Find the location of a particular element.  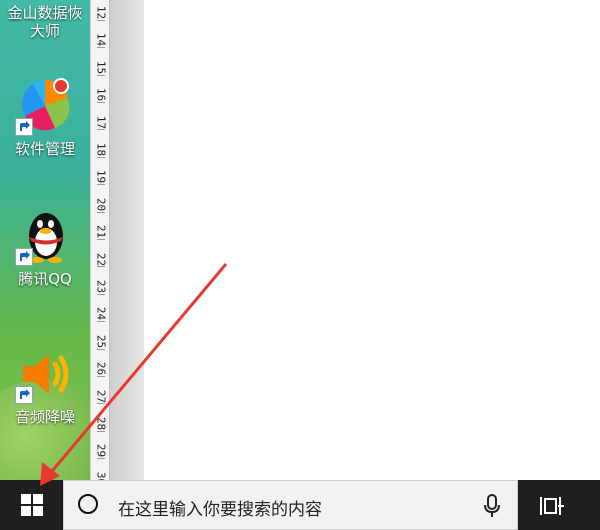

desktop-icon-label: 软件管理 is located at coordinates (44, 149).